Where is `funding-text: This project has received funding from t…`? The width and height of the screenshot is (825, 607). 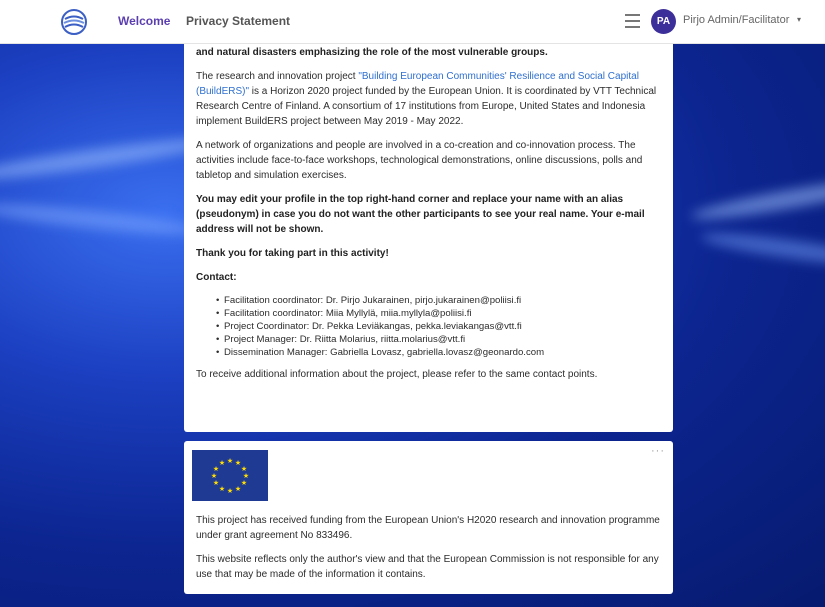 funding-text: This project has received funding from t… is located at coordinates (428, 528).